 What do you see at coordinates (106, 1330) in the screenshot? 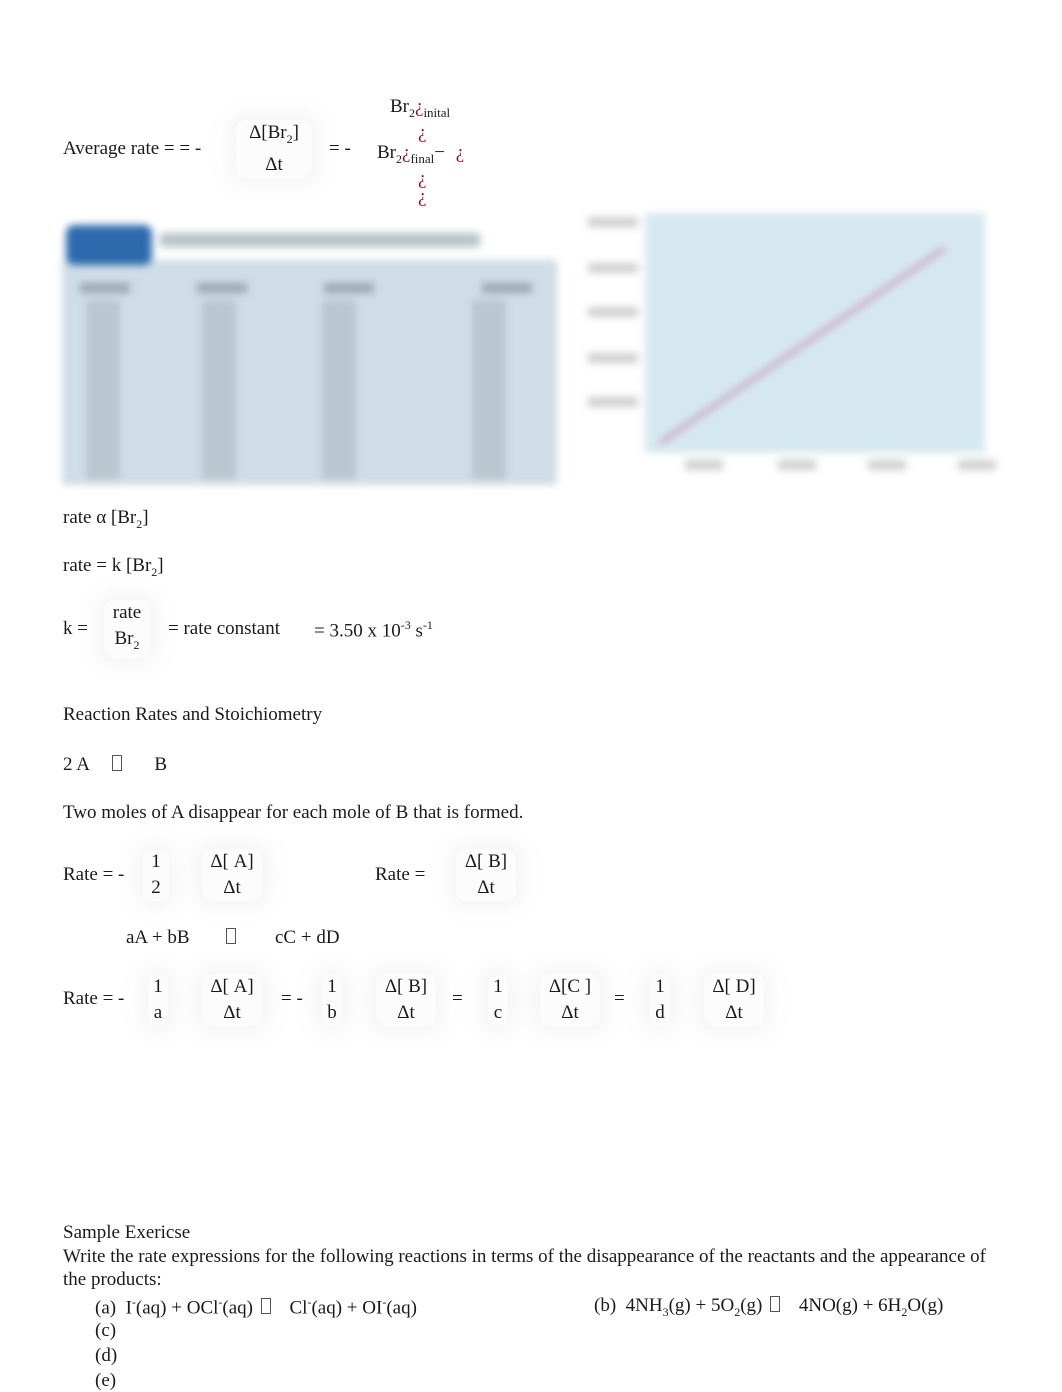
I see `exercise-item-c: (c)` at bounding box center [106, 1330].